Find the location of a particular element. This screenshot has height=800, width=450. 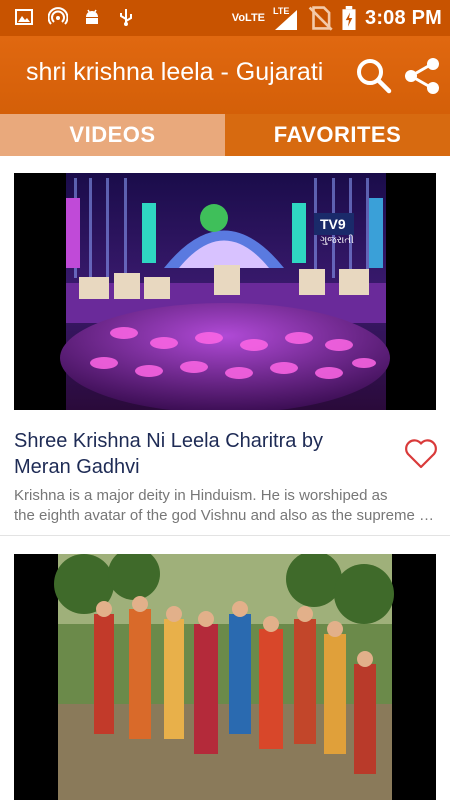

heart-icon is located at coordinates (421, 454).